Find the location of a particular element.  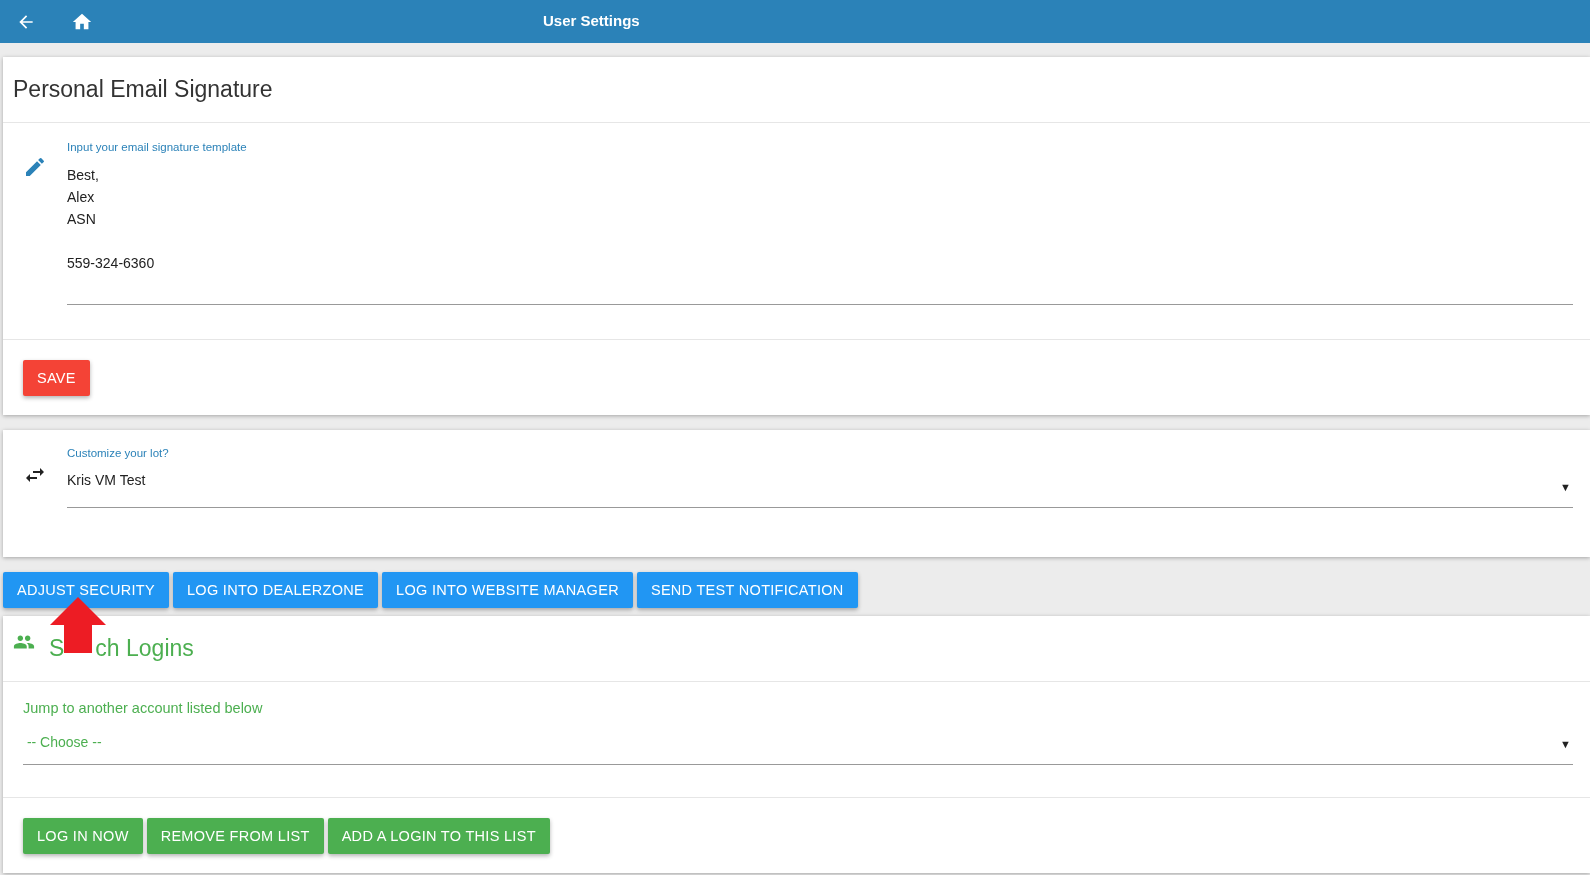

card-title: Personal Email Signature is located at coordinates (143, 89).